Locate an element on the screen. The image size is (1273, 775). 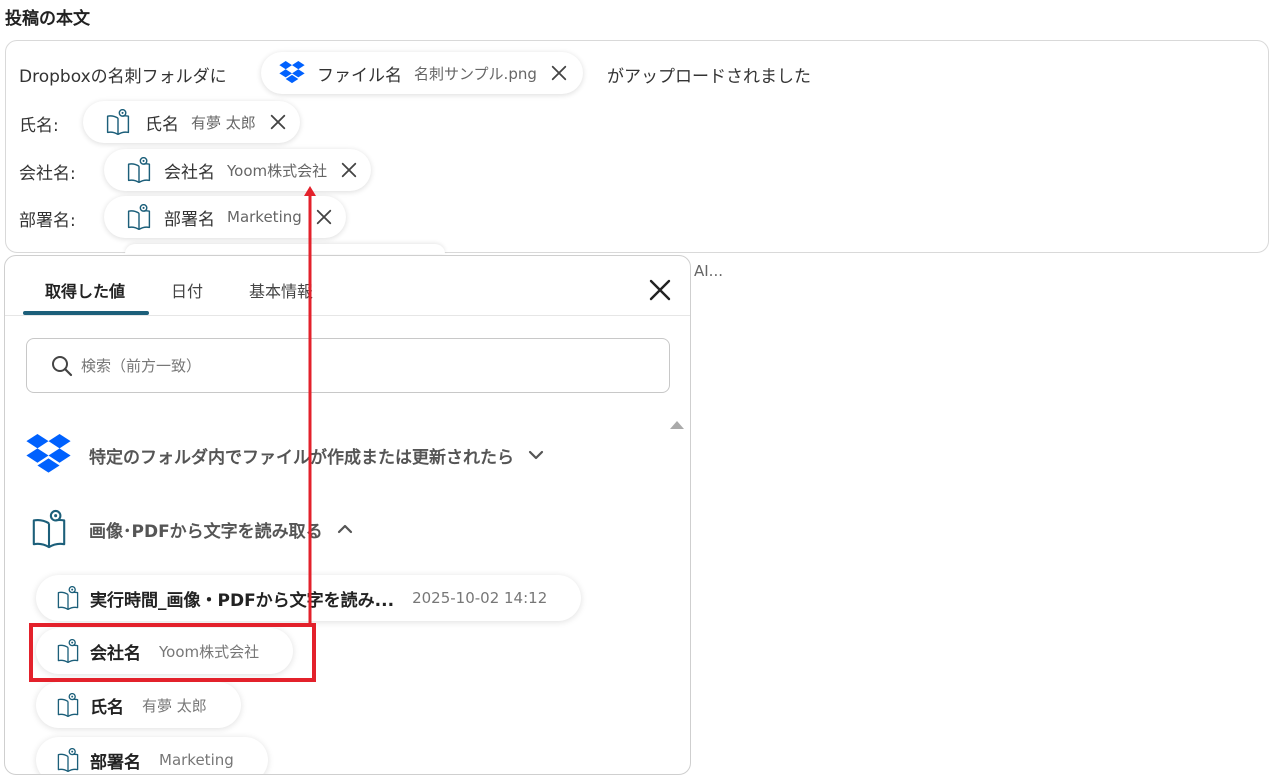
chip-value: Yoom株式会社 is located at coordinates (277, 170).